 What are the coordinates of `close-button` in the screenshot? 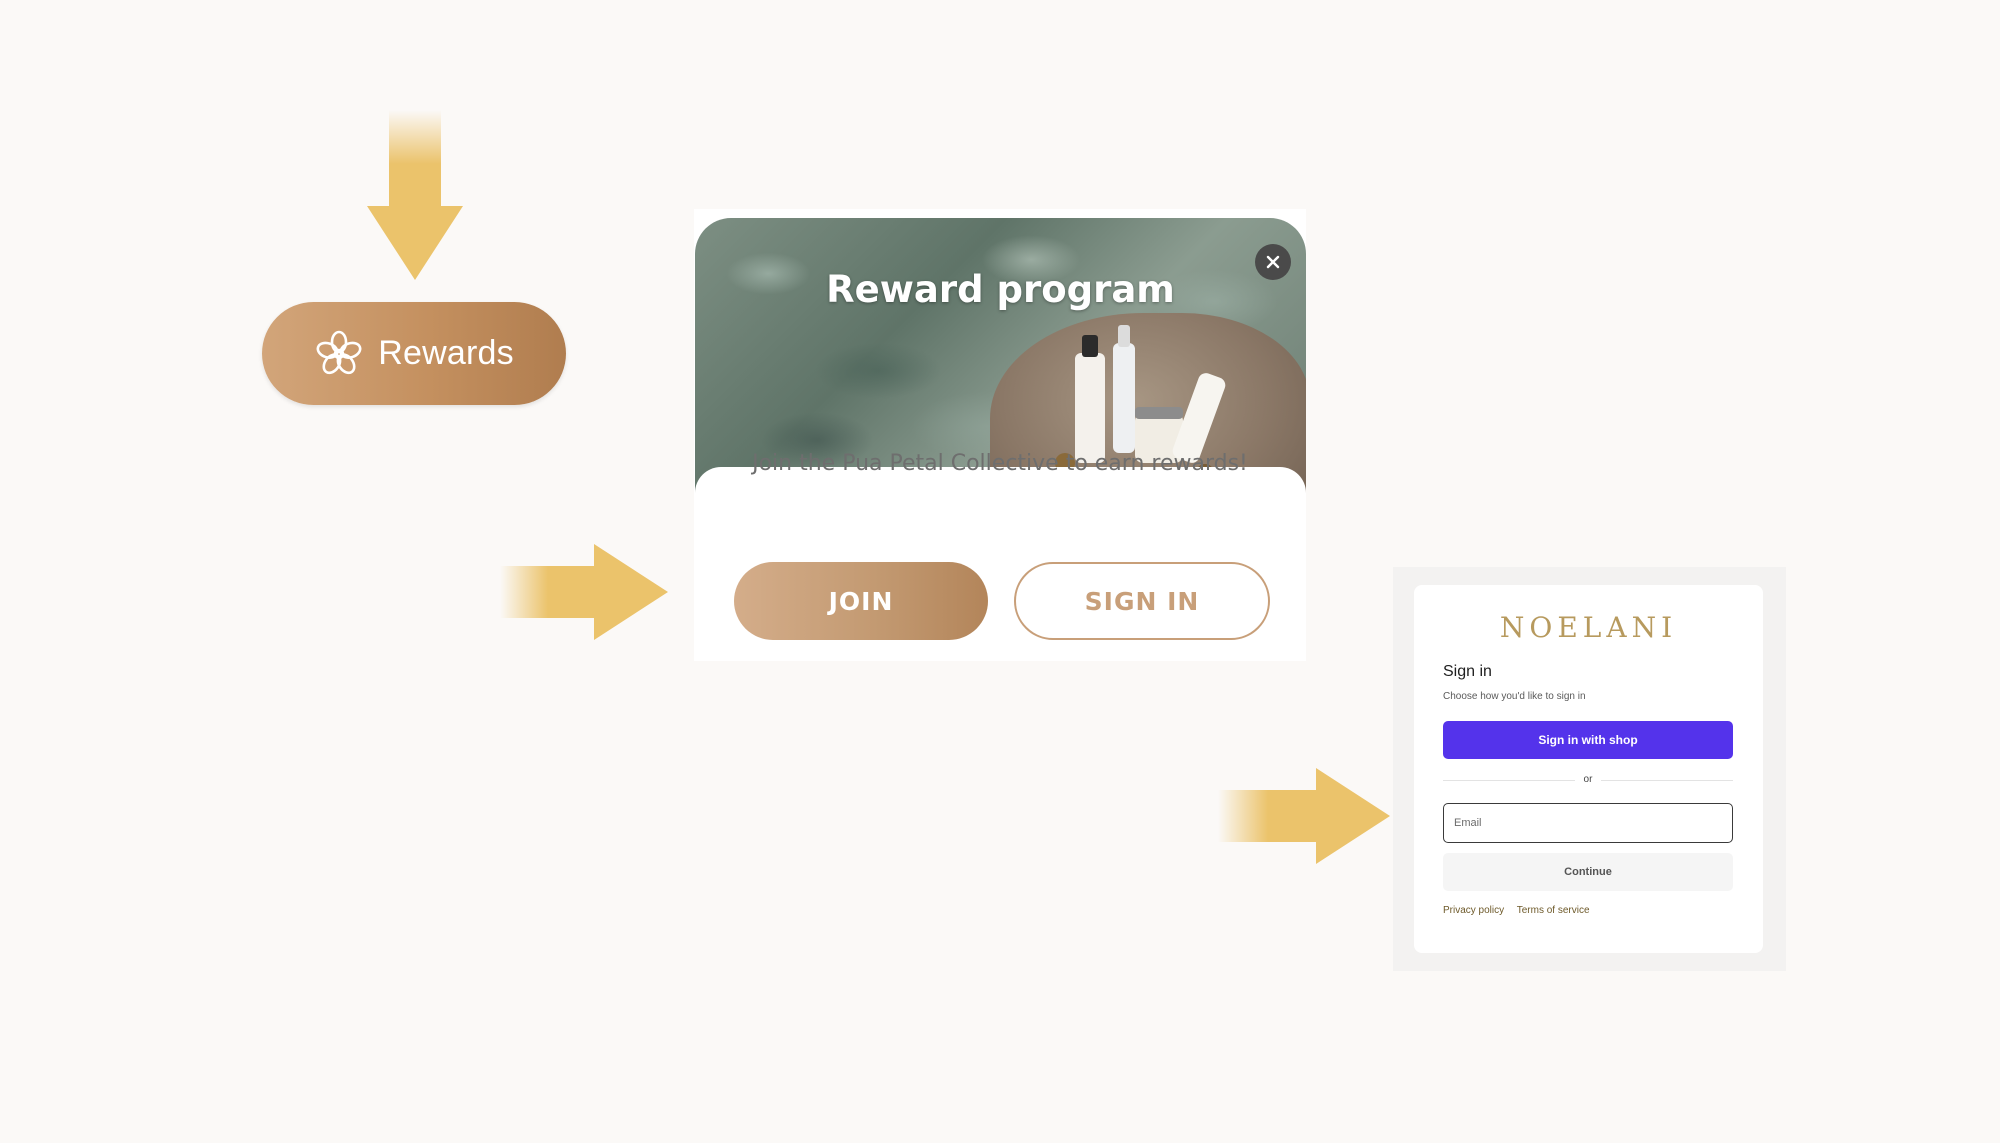 It's located at (1273, 262).